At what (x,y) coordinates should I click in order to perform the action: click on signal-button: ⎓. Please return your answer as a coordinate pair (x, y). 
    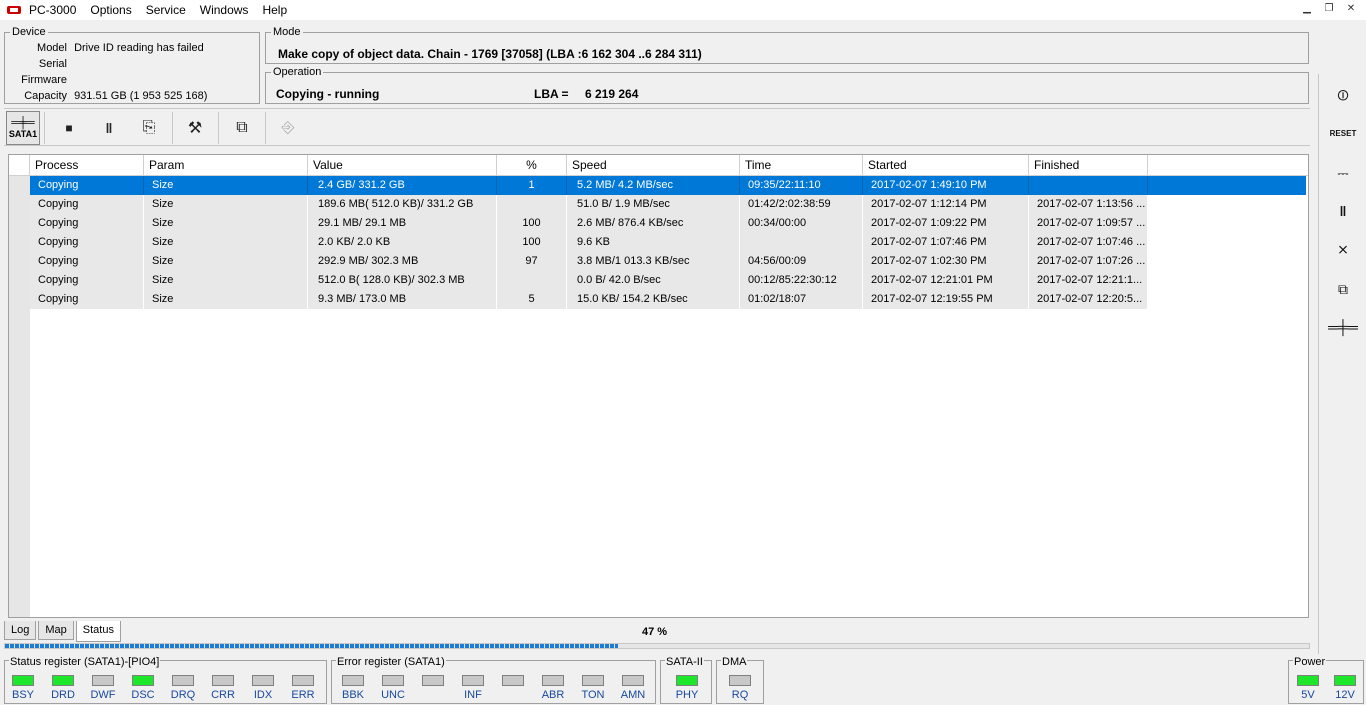
    Looking at the image, I should click on (1343, 173).